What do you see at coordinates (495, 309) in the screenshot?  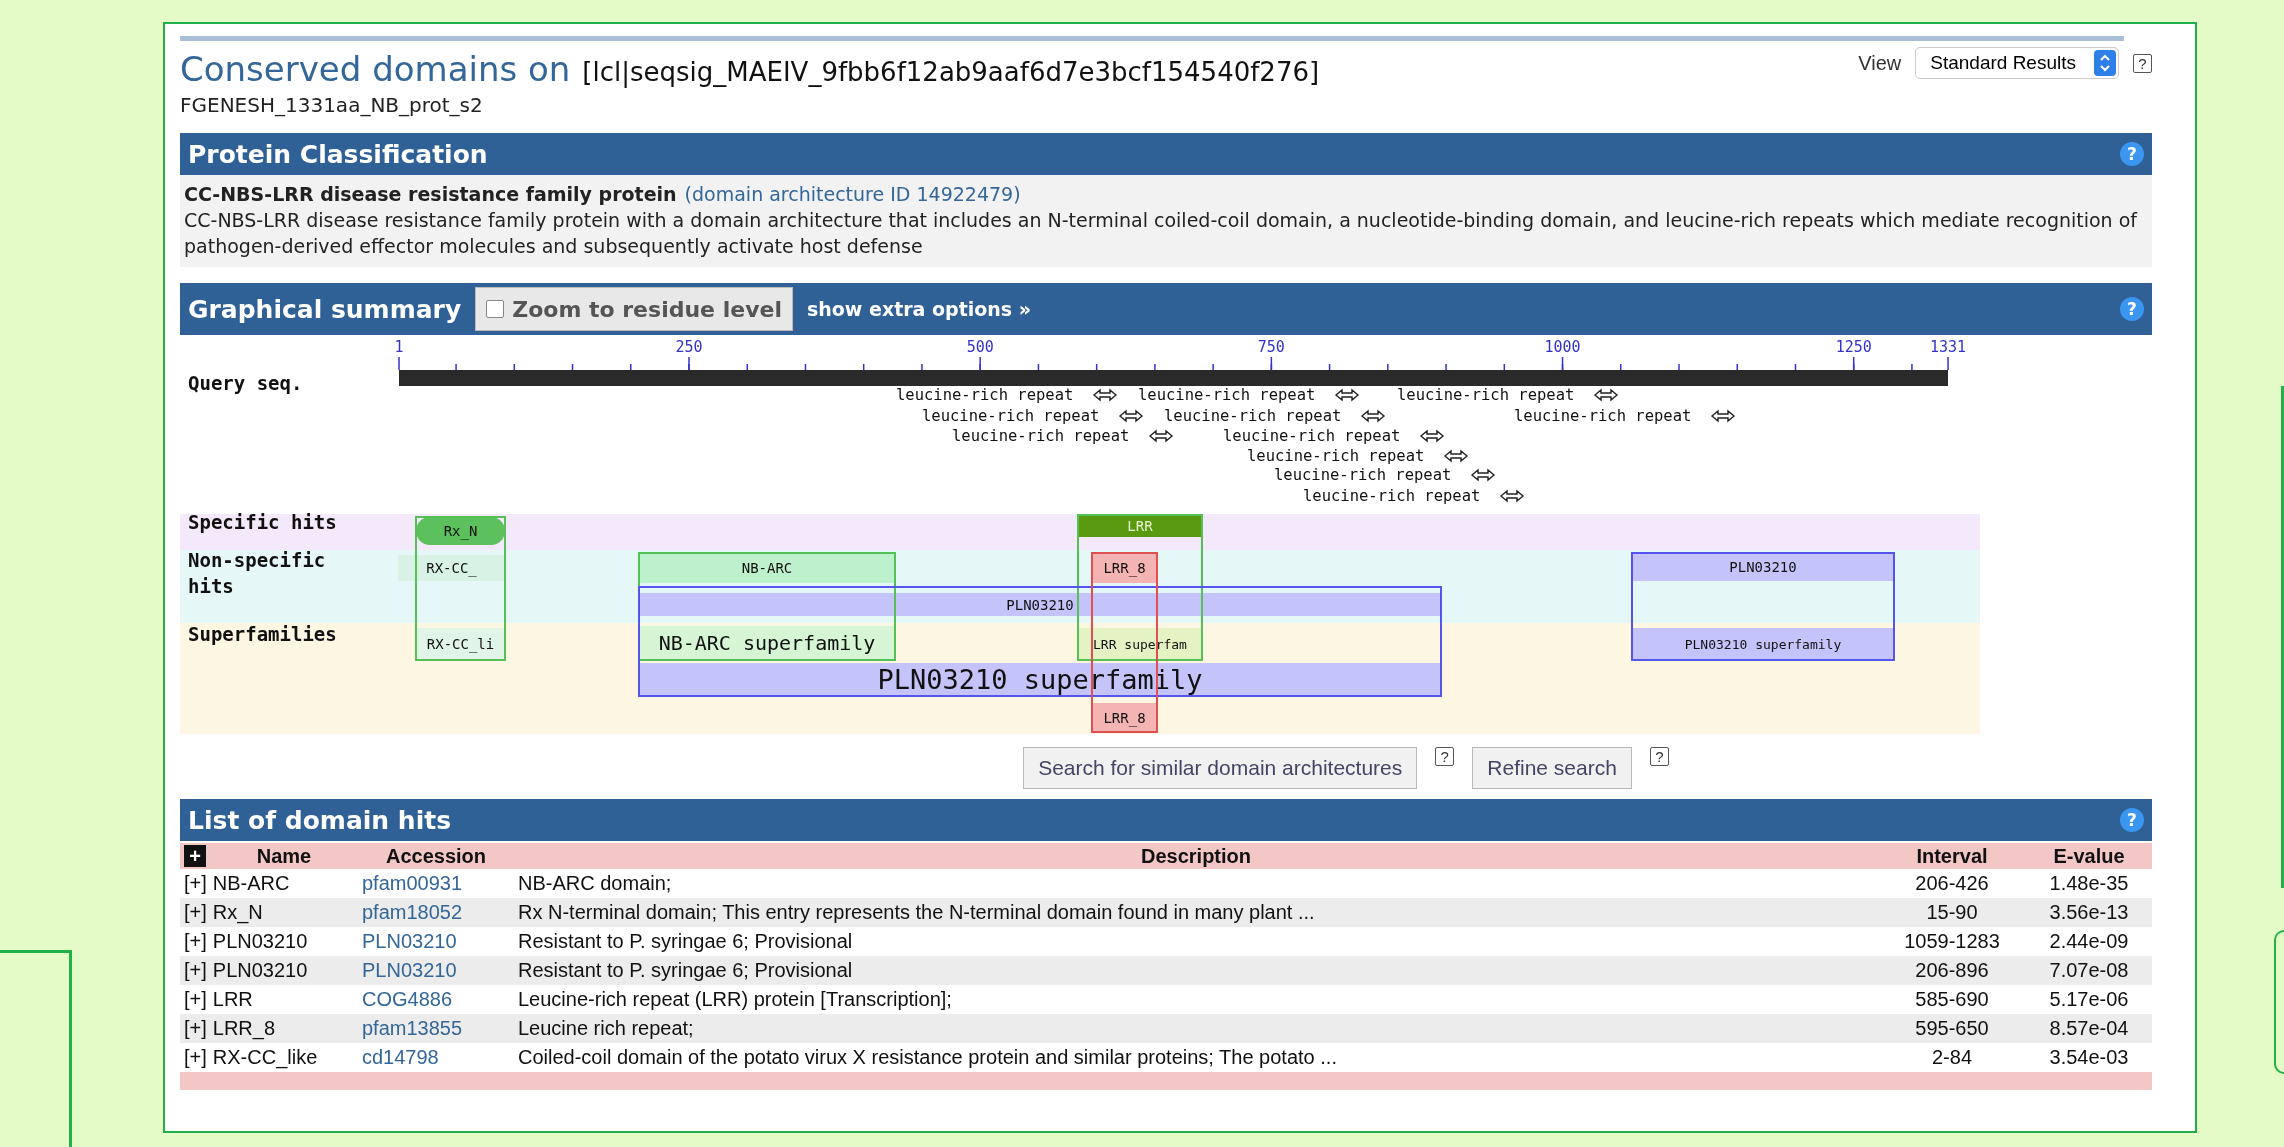 I see `checkbox` at bounding box center [495, 309].